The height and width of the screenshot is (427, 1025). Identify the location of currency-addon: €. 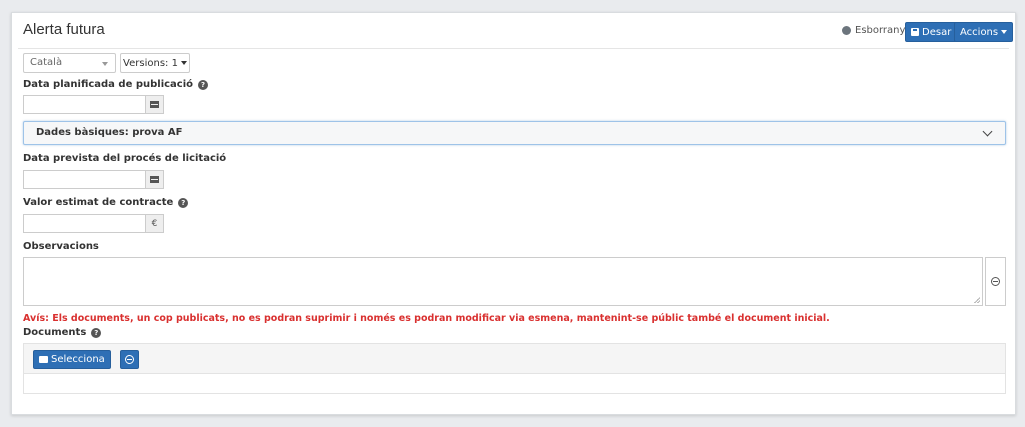
(154, 223).